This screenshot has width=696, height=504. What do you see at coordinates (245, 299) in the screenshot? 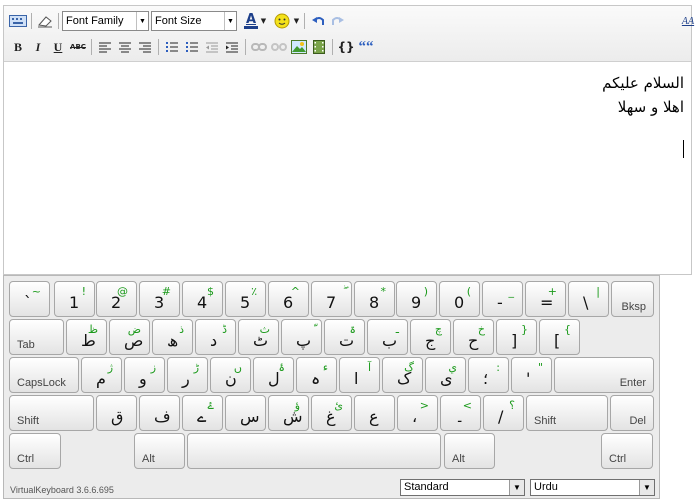
I see `key: 5 ٪` at bounding box center [245, 299].